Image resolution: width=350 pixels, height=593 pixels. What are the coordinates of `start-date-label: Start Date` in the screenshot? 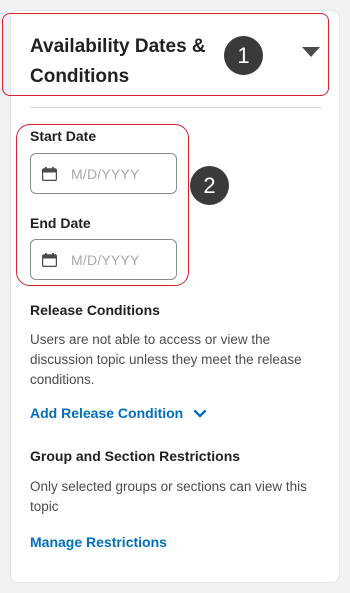 It's located at (63, 136).